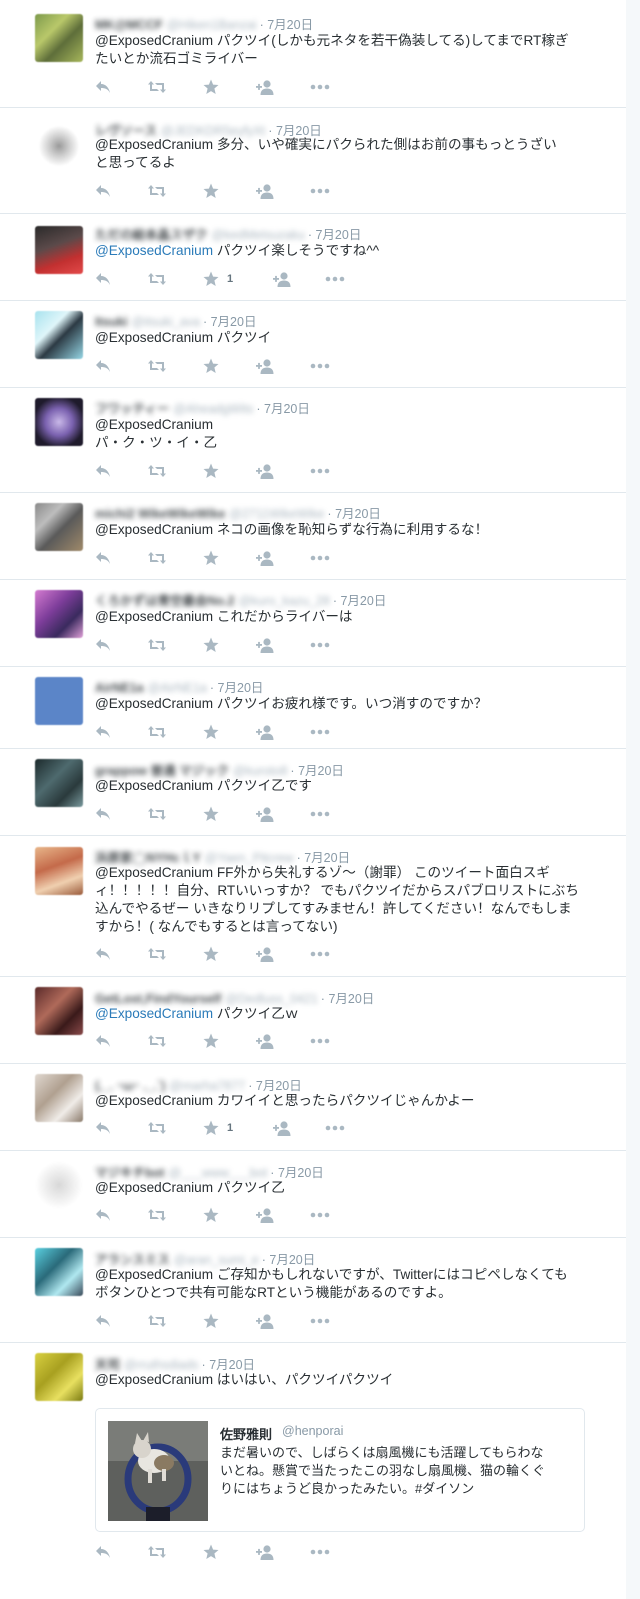 This screenshot has height=1599, width=640. I want to click on user-handle: @marha7877, so click(207, 1086).